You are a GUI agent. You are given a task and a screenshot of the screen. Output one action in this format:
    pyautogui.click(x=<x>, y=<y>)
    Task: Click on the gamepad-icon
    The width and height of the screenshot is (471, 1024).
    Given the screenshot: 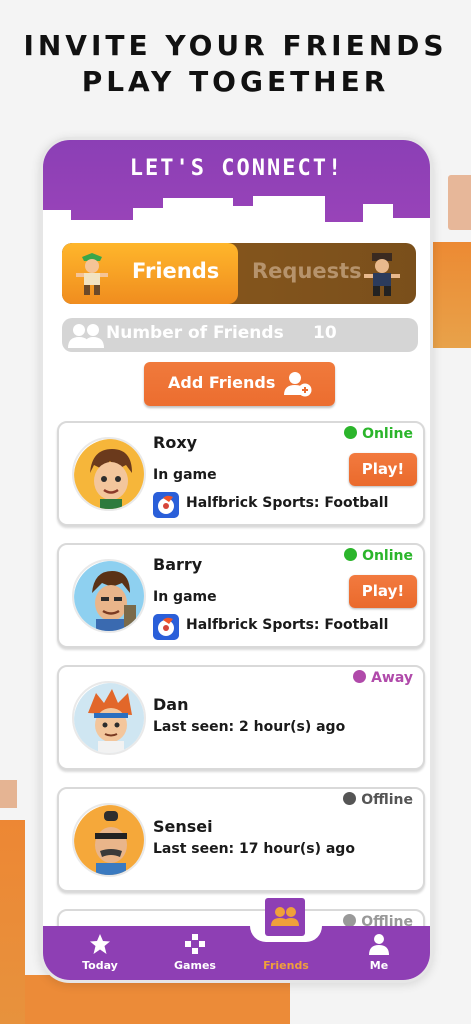 What is the action you would take?
    pyautogui.click(x=195, y=944)
    